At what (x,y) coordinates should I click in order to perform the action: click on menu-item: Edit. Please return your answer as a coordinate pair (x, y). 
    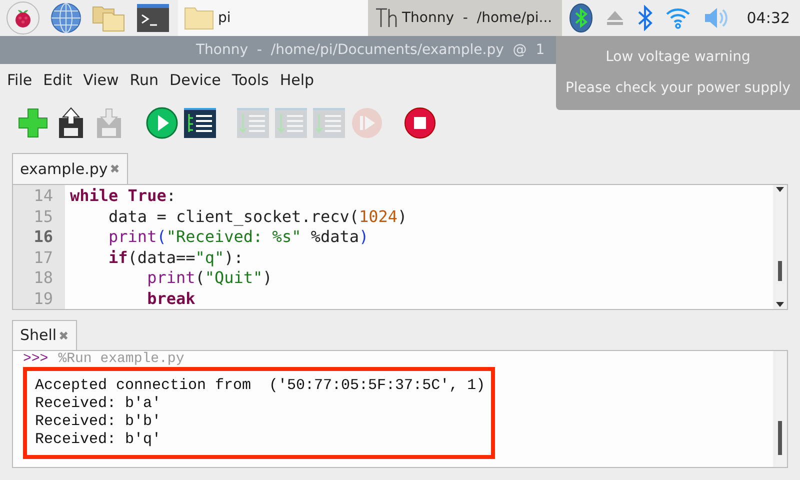
    Looking at the image, I should click on (57, 80).